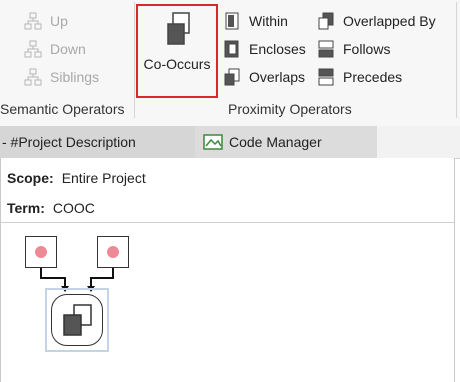  I want to click on precedes-icon, so click(326, 77).